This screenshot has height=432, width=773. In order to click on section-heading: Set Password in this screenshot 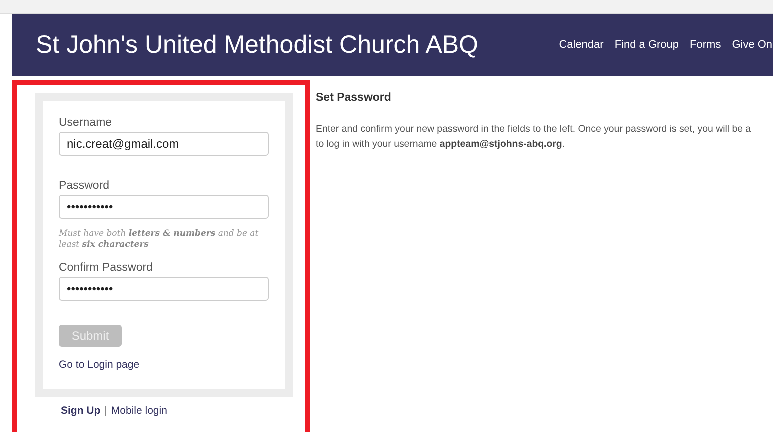, I will do `click(354, 98)`.